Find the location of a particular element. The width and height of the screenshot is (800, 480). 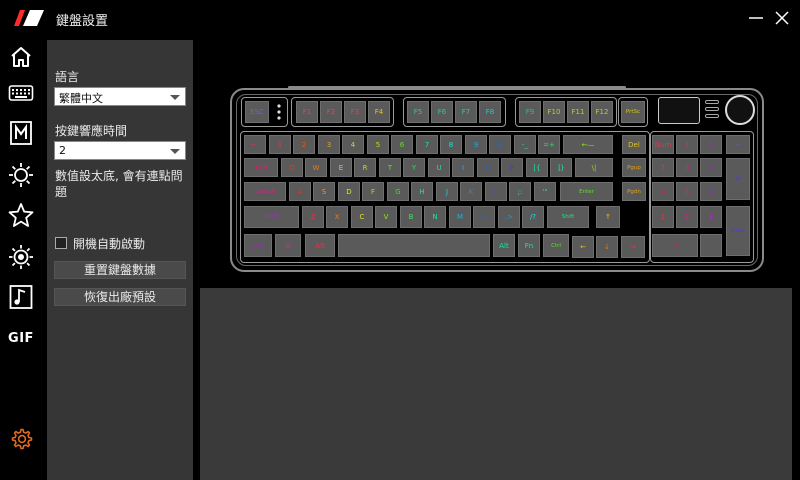

nav-music is located at coordinates (21, 297).